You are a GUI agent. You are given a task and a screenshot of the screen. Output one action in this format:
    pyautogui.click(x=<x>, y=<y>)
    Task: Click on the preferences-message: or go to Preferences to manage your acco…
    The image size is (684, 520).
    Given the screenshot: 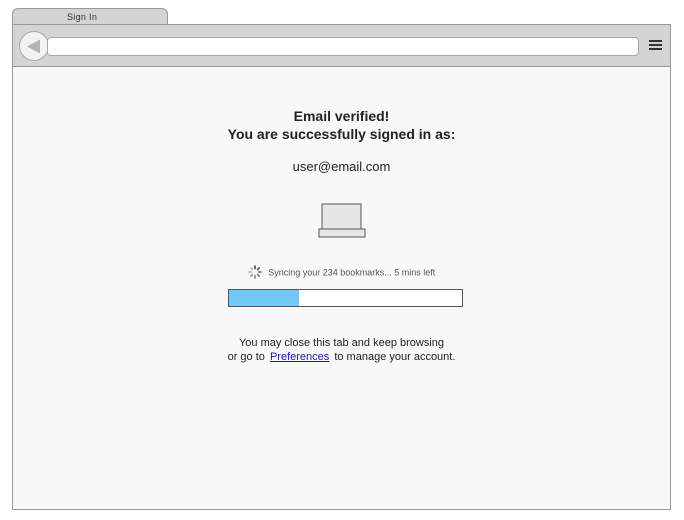 What is the action you would take?
    pyautogui.click(x=341, y=357)
    